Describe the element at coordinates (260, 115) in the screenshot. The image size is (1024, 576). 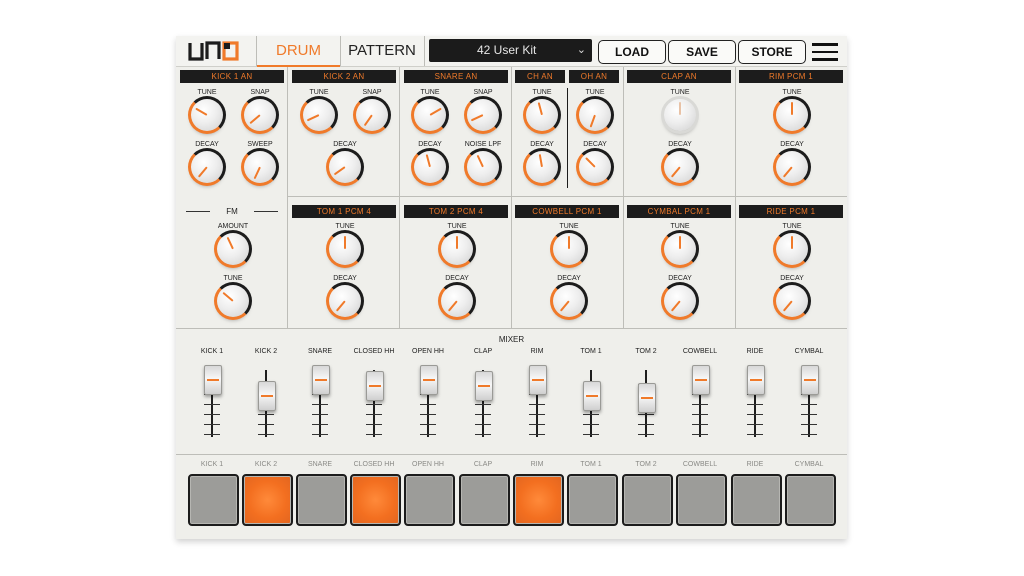
I see `kick1-snap-knob` at that location.